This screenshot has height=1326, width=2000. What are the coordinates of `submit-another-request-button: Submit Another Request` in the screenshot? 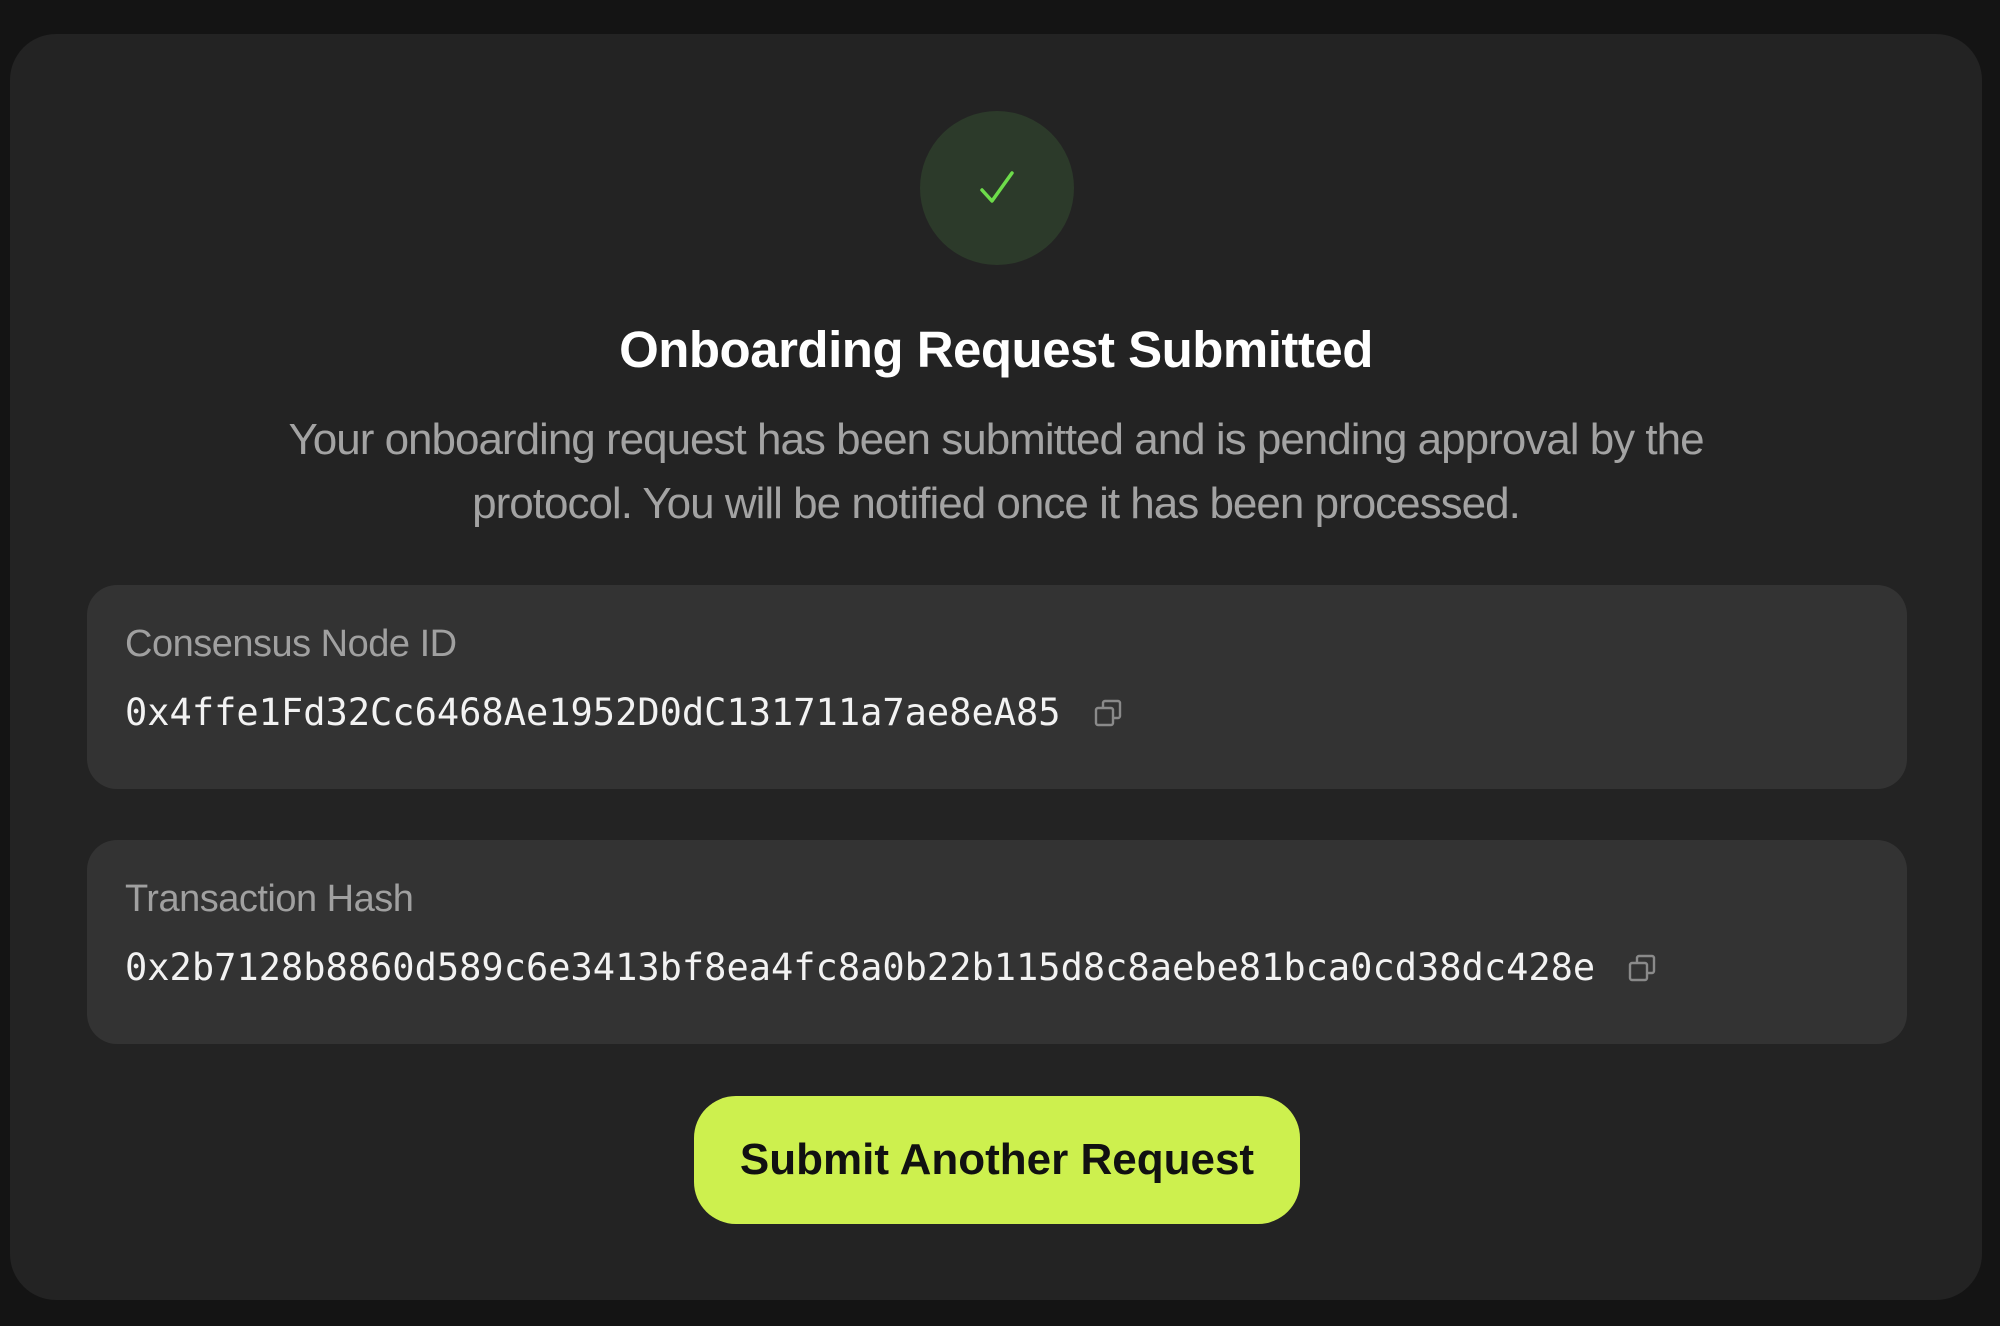 It's located at (997, 1160).